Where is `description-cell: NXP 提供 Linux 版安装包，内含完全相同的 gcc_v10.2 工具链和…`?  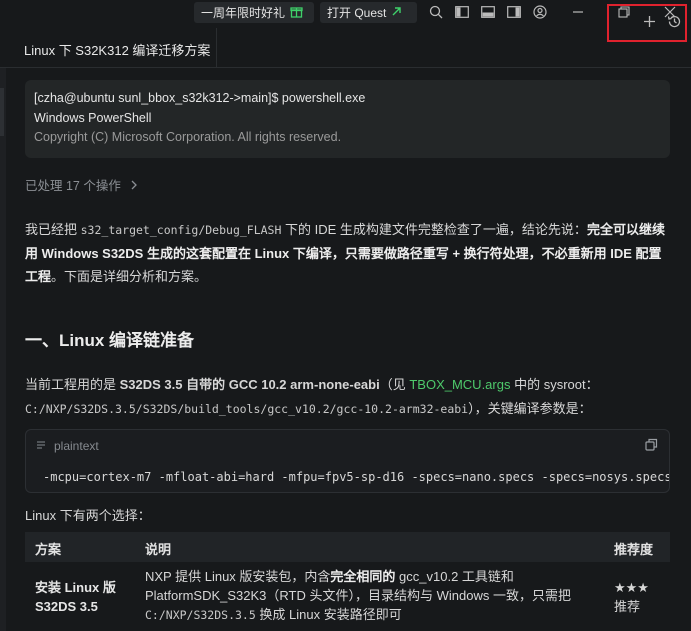
description-cell: NXP 提供 Linux 版安装包，内含完全相同的 gcc_v10.2 工具链和… is located at coordinates (375, 596).